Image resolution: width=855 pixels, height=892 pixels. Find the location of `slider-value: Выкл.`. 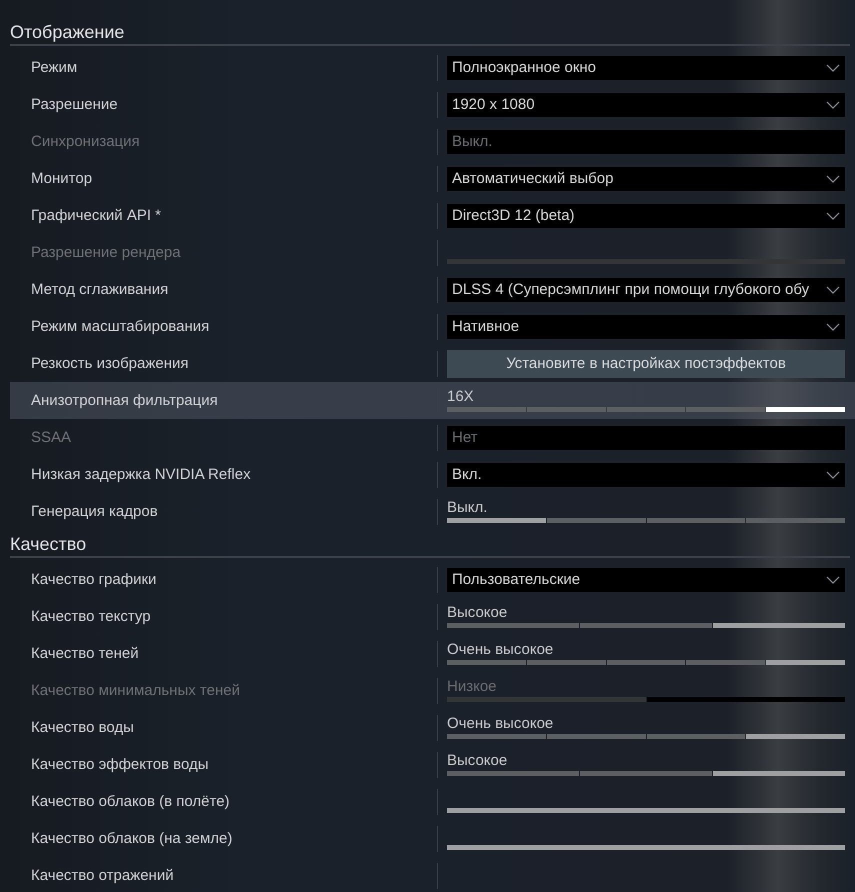

slider-value: Выкл. is located at coordinates (467, 507).